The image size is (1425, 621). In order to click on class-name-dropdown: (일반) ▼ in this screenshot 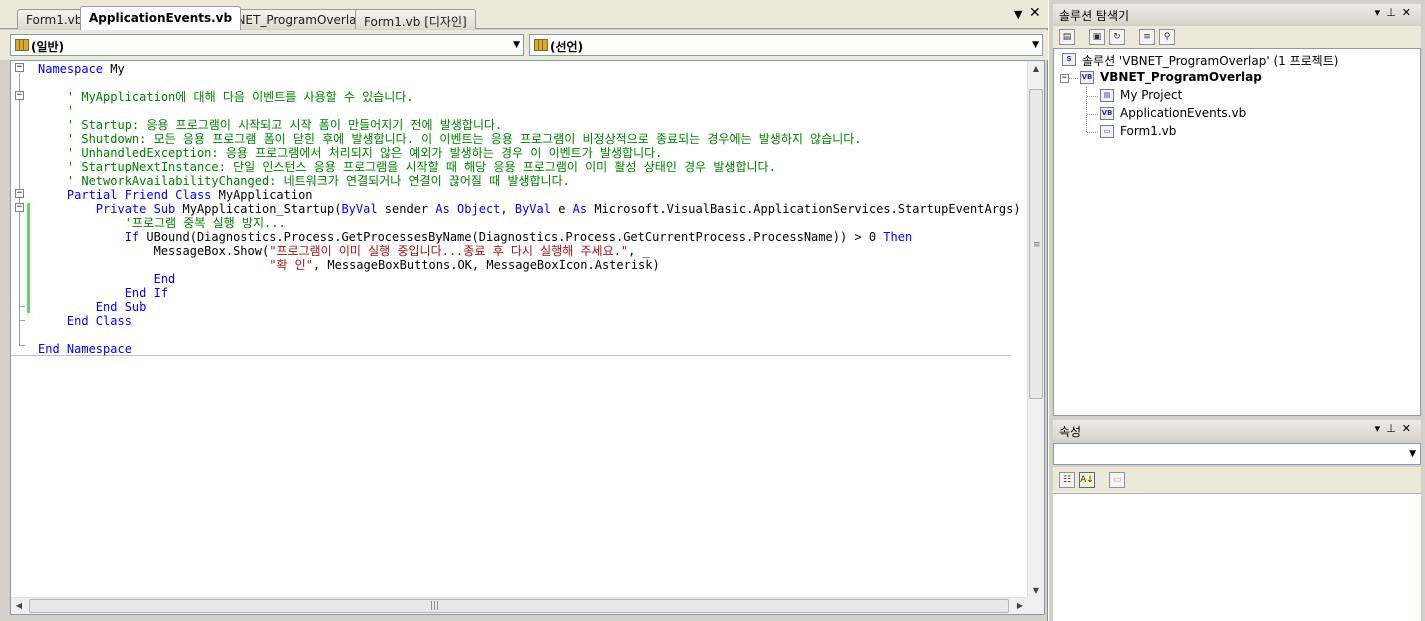, I will do `click(267, 45)`.